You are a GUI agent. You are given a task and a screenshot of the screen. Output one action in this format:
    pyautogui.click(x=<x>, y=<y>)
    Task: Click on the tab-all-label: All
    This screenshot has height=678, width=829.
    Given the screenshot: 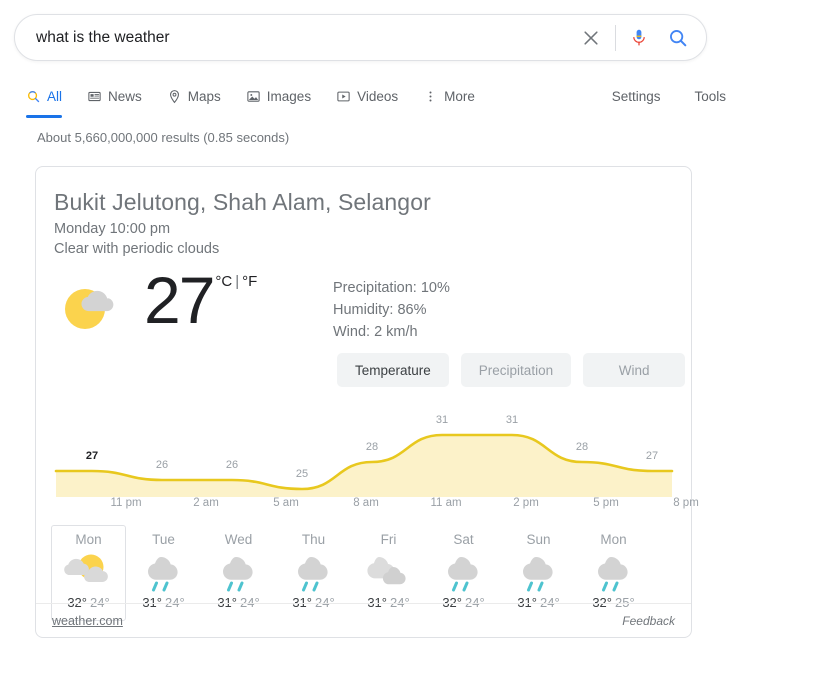 What is the action you would take?
    pyautogui.click(x=55, y=96)
    